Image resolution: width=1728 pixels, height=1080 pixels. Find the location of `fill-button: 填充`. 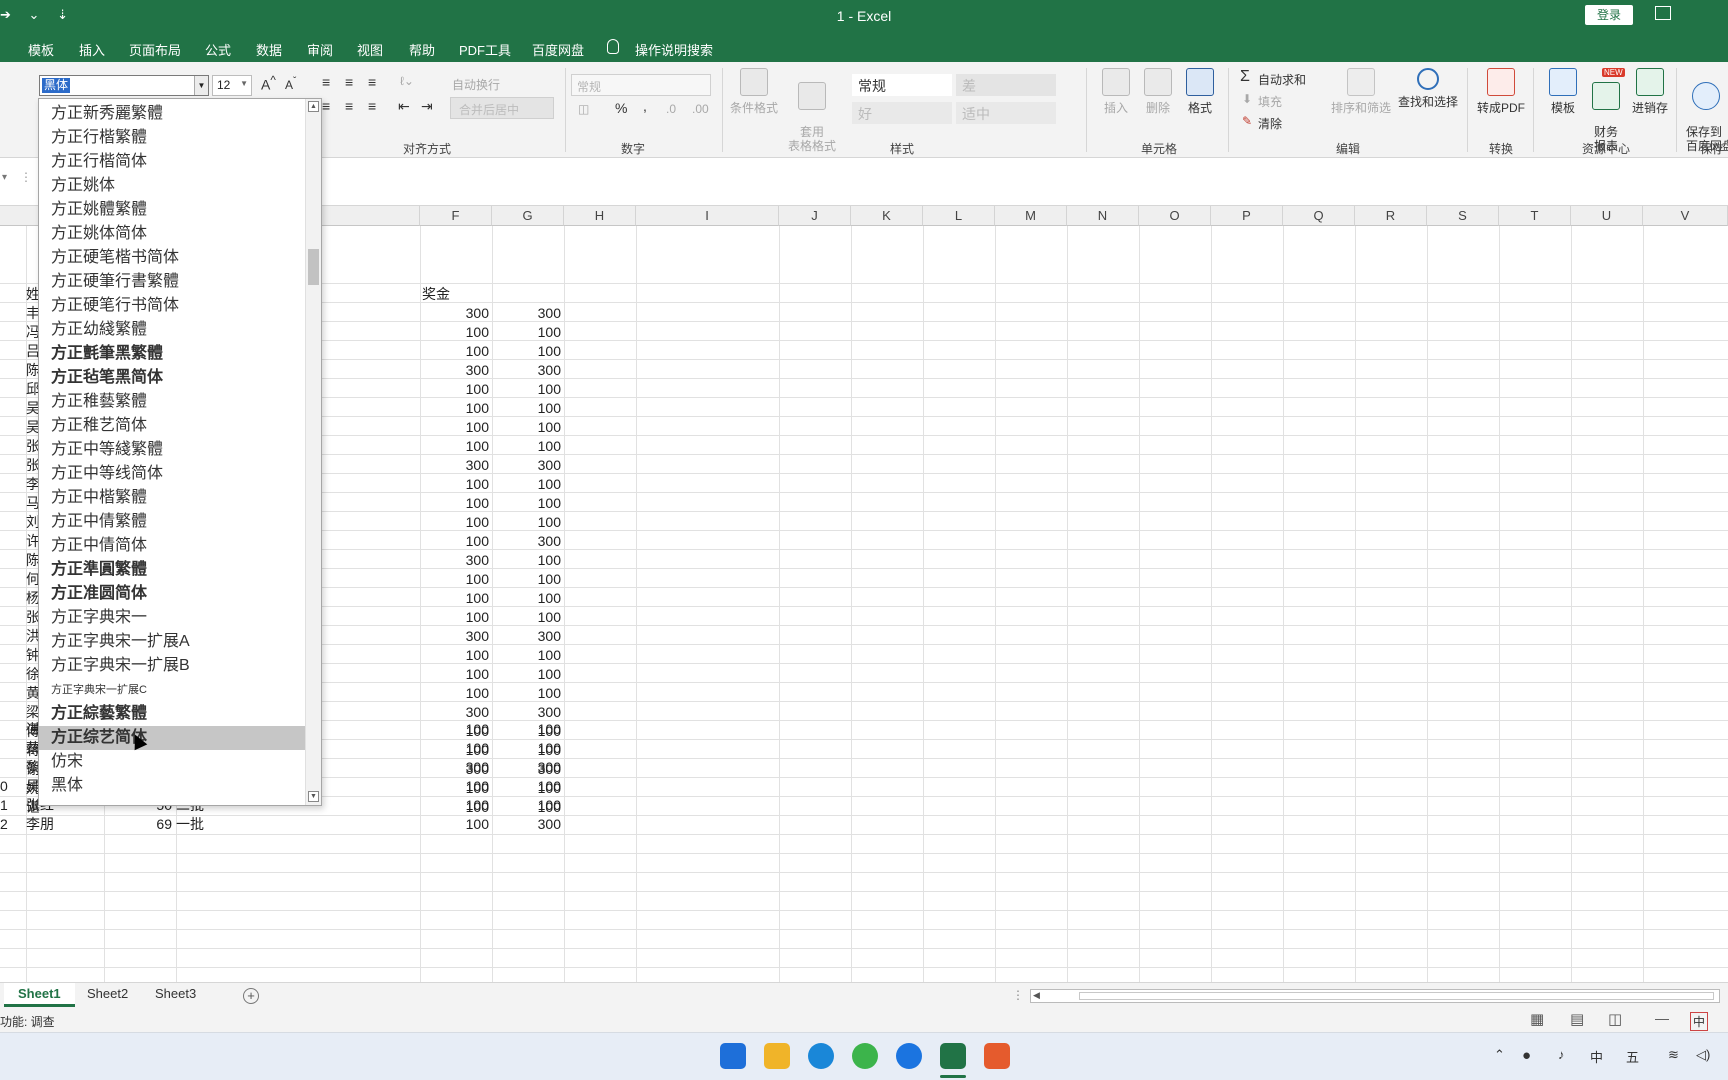

fill-button: 填充 is located at coordinates (1270, 101).